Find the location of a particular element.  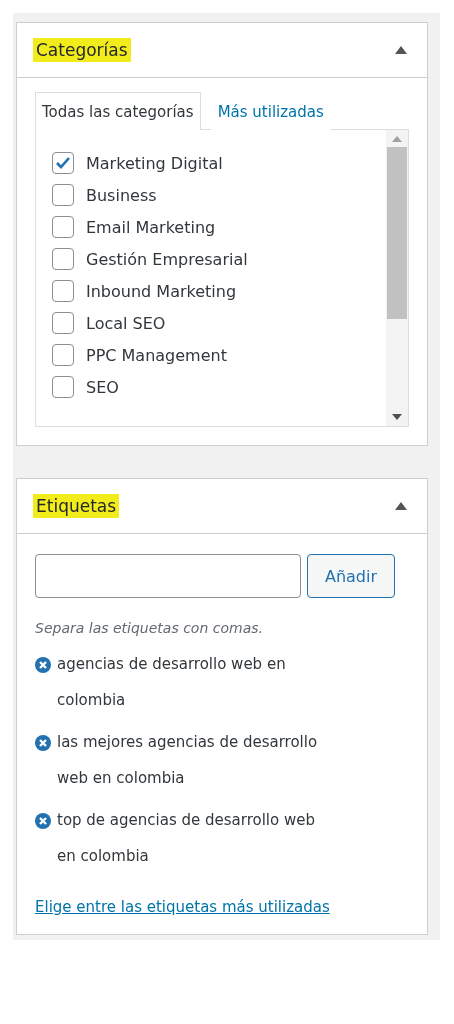

category-label: Business is located at coordinates (121, 195).